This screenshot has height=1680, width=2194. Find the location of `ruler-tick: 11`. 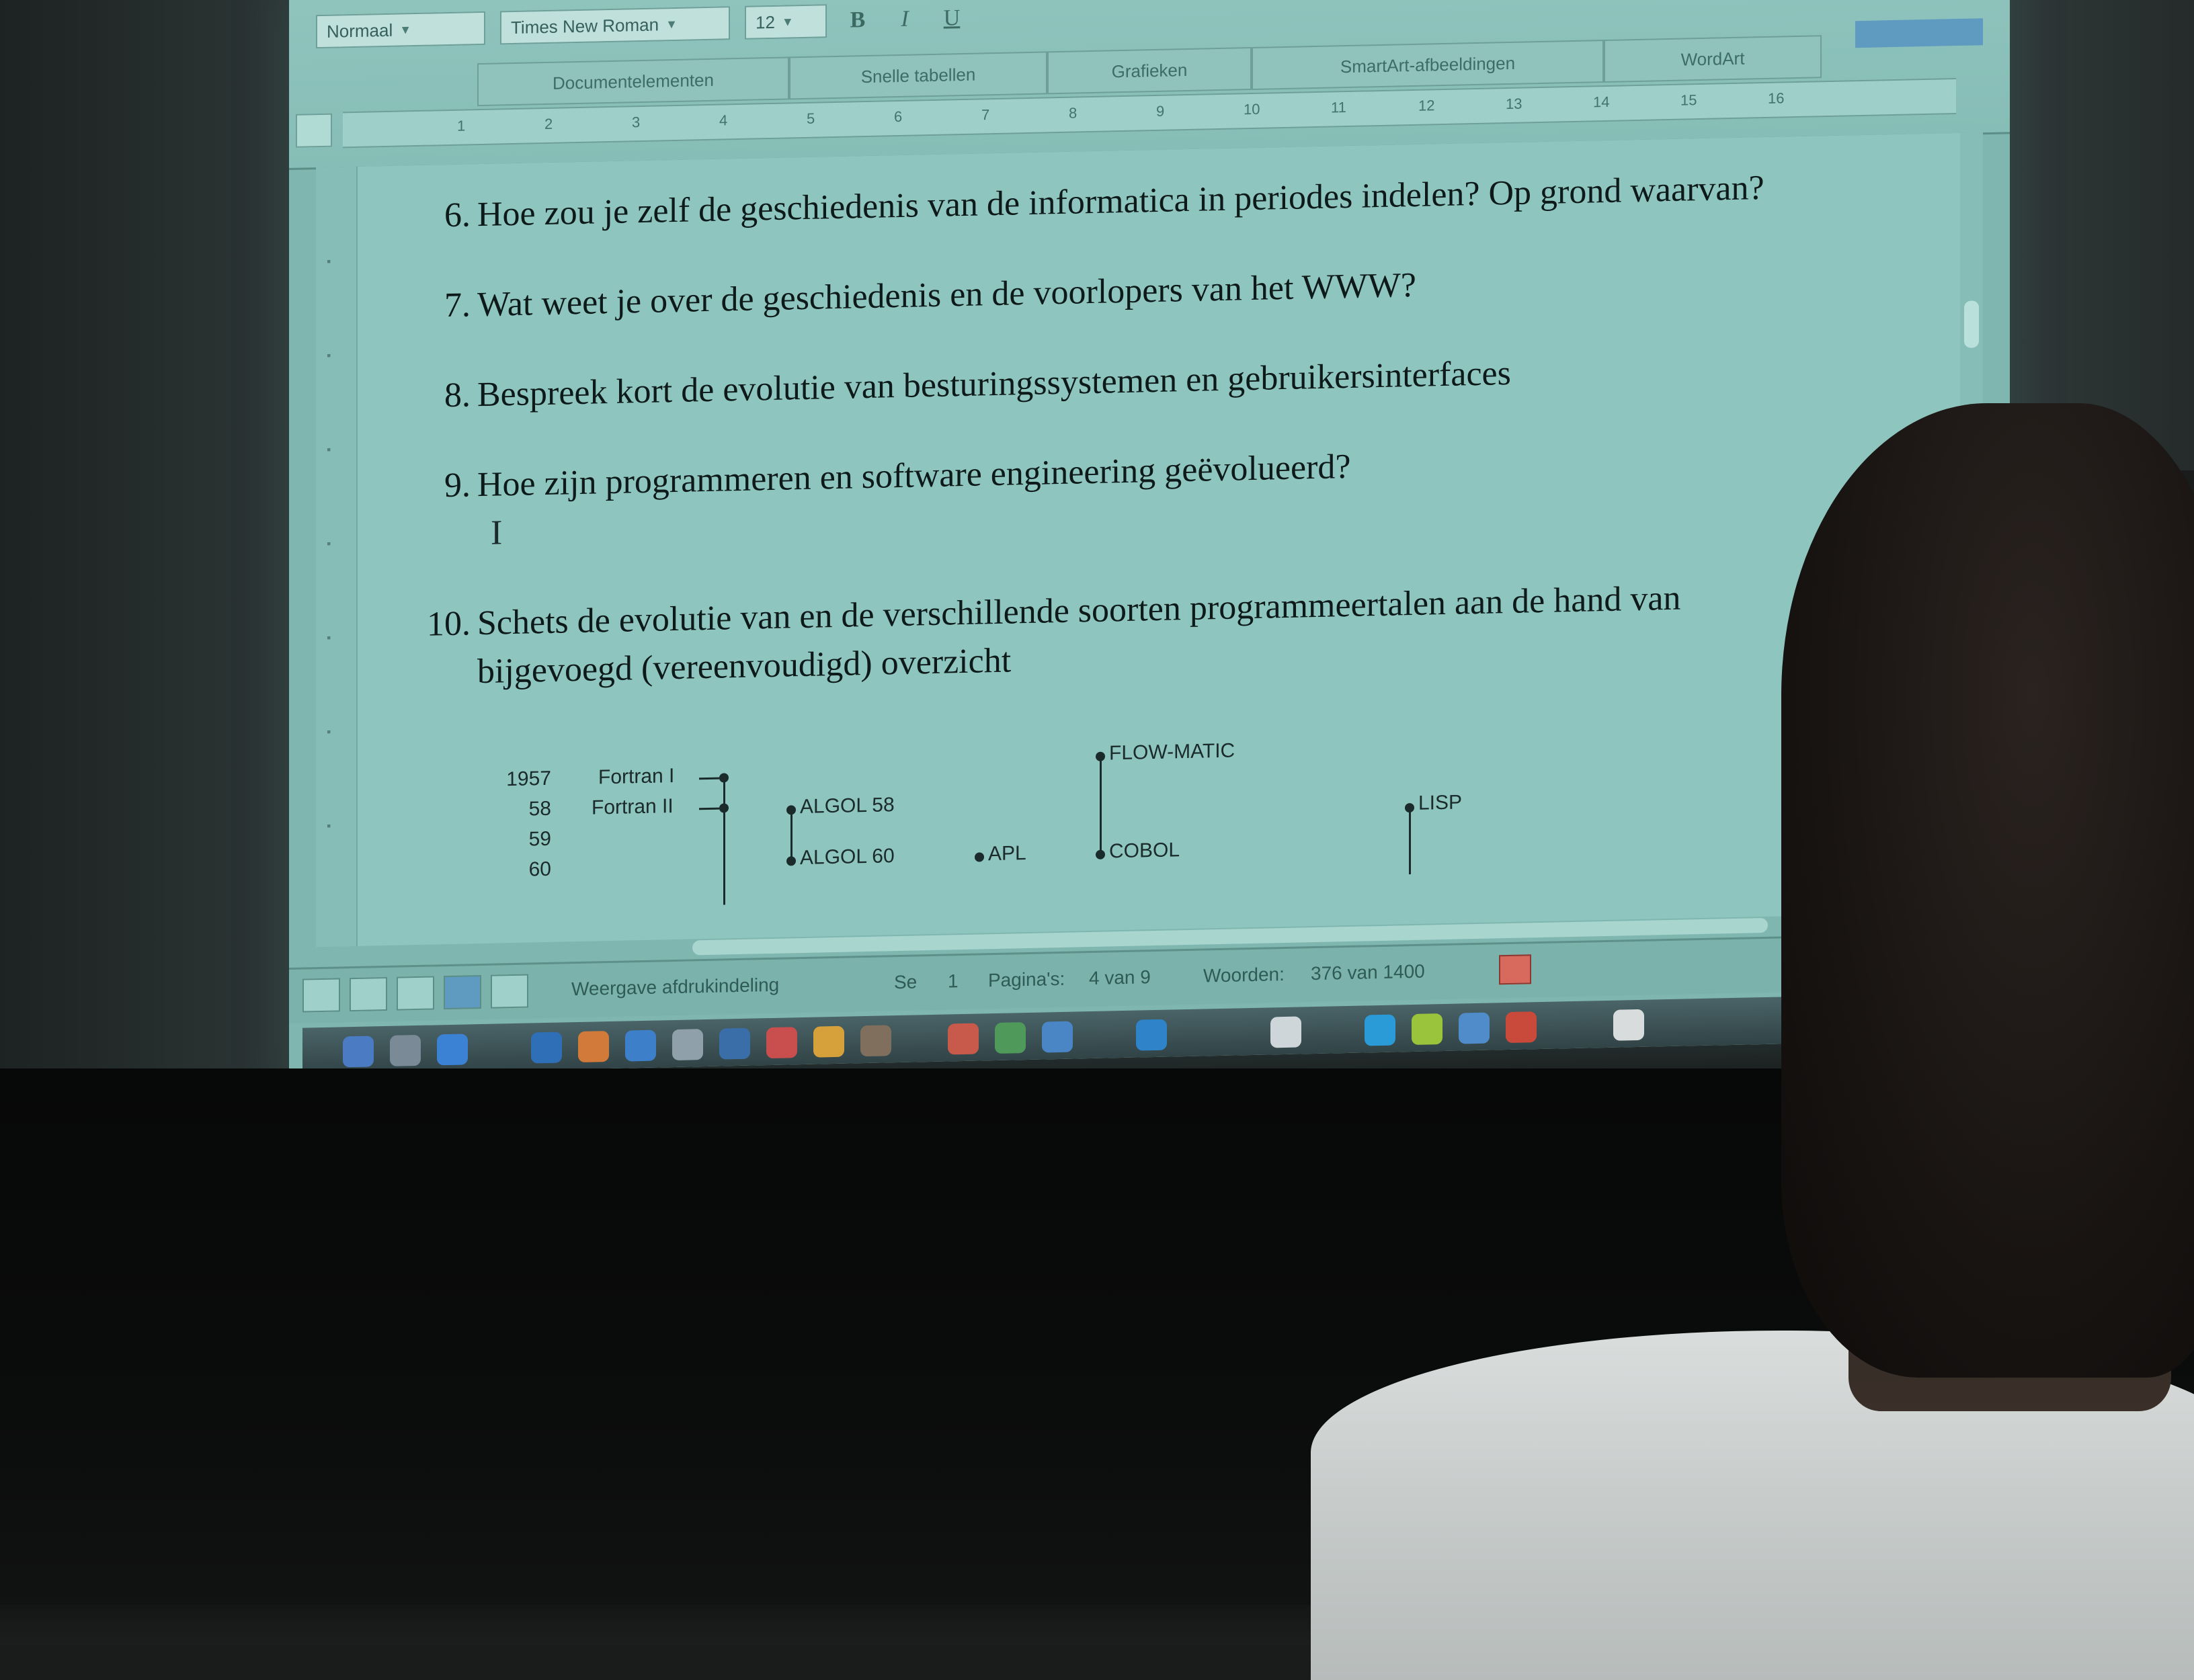

ruler-tick: 11 is located at coordinates (1339, 108).